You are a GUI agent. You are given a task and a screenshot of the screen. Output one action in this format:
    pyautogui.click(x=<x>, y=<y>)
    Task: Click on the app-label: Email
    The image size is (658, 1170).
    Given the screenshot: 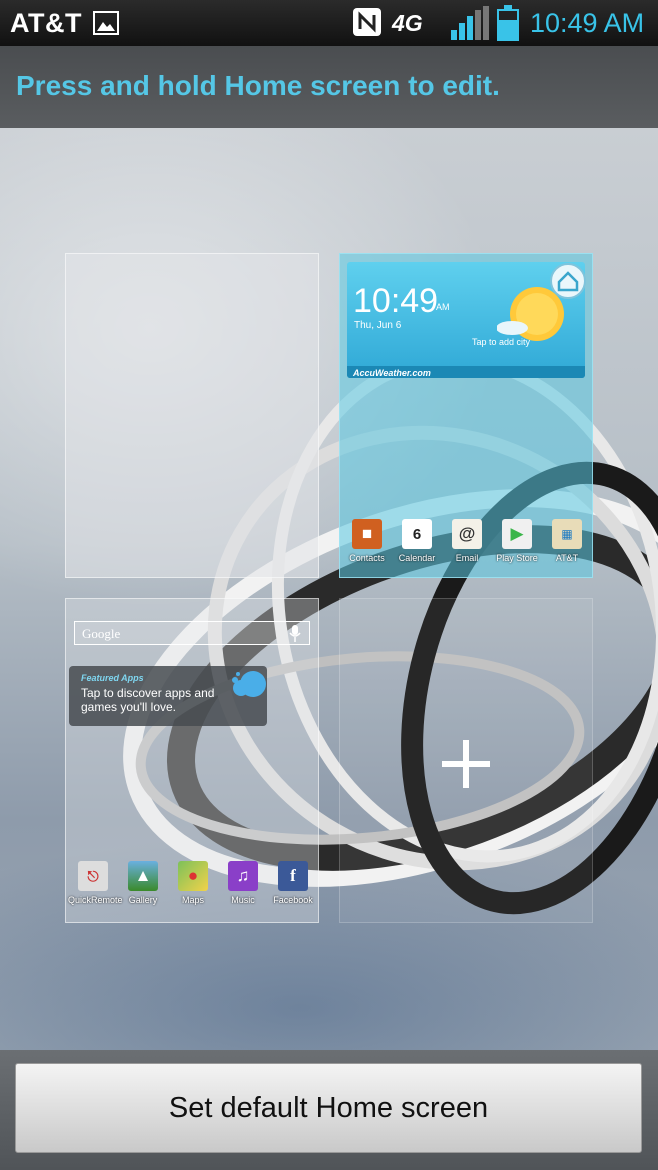 What is the action you would take?
    pyautogui.click(x=467, y=558)
    